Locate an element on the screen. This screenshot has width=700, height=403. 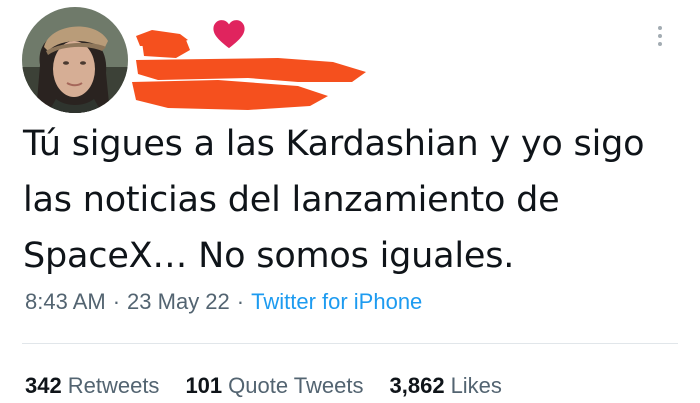
tweet-text-line: Tú sigues a las Kardashian y yo sigo is located at coordinates (334, 144).